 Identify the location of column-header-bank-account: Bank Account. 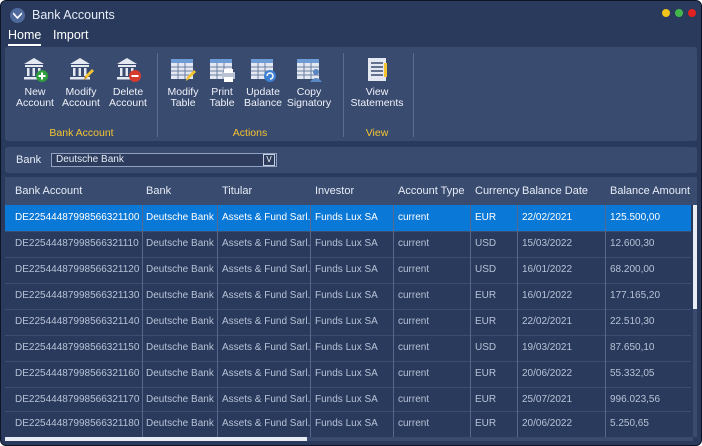
(48, 191).